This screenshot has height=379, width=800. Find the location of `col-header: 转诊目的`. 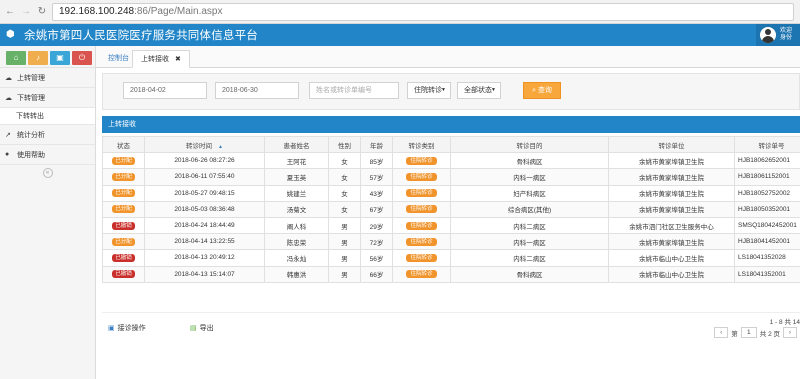

col-header: 转诊目的 is located at coordinates (529, 144).